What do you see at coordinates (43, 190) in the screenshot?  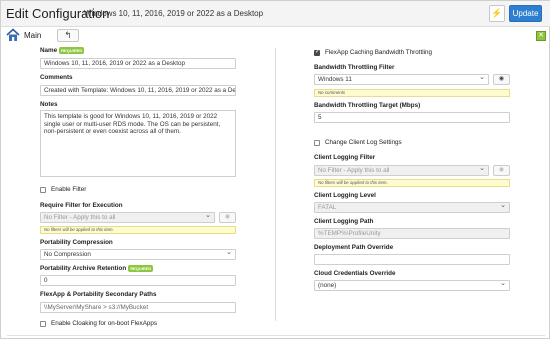 I see `enable-filter-checkbox` at bounding box center [43, 190].